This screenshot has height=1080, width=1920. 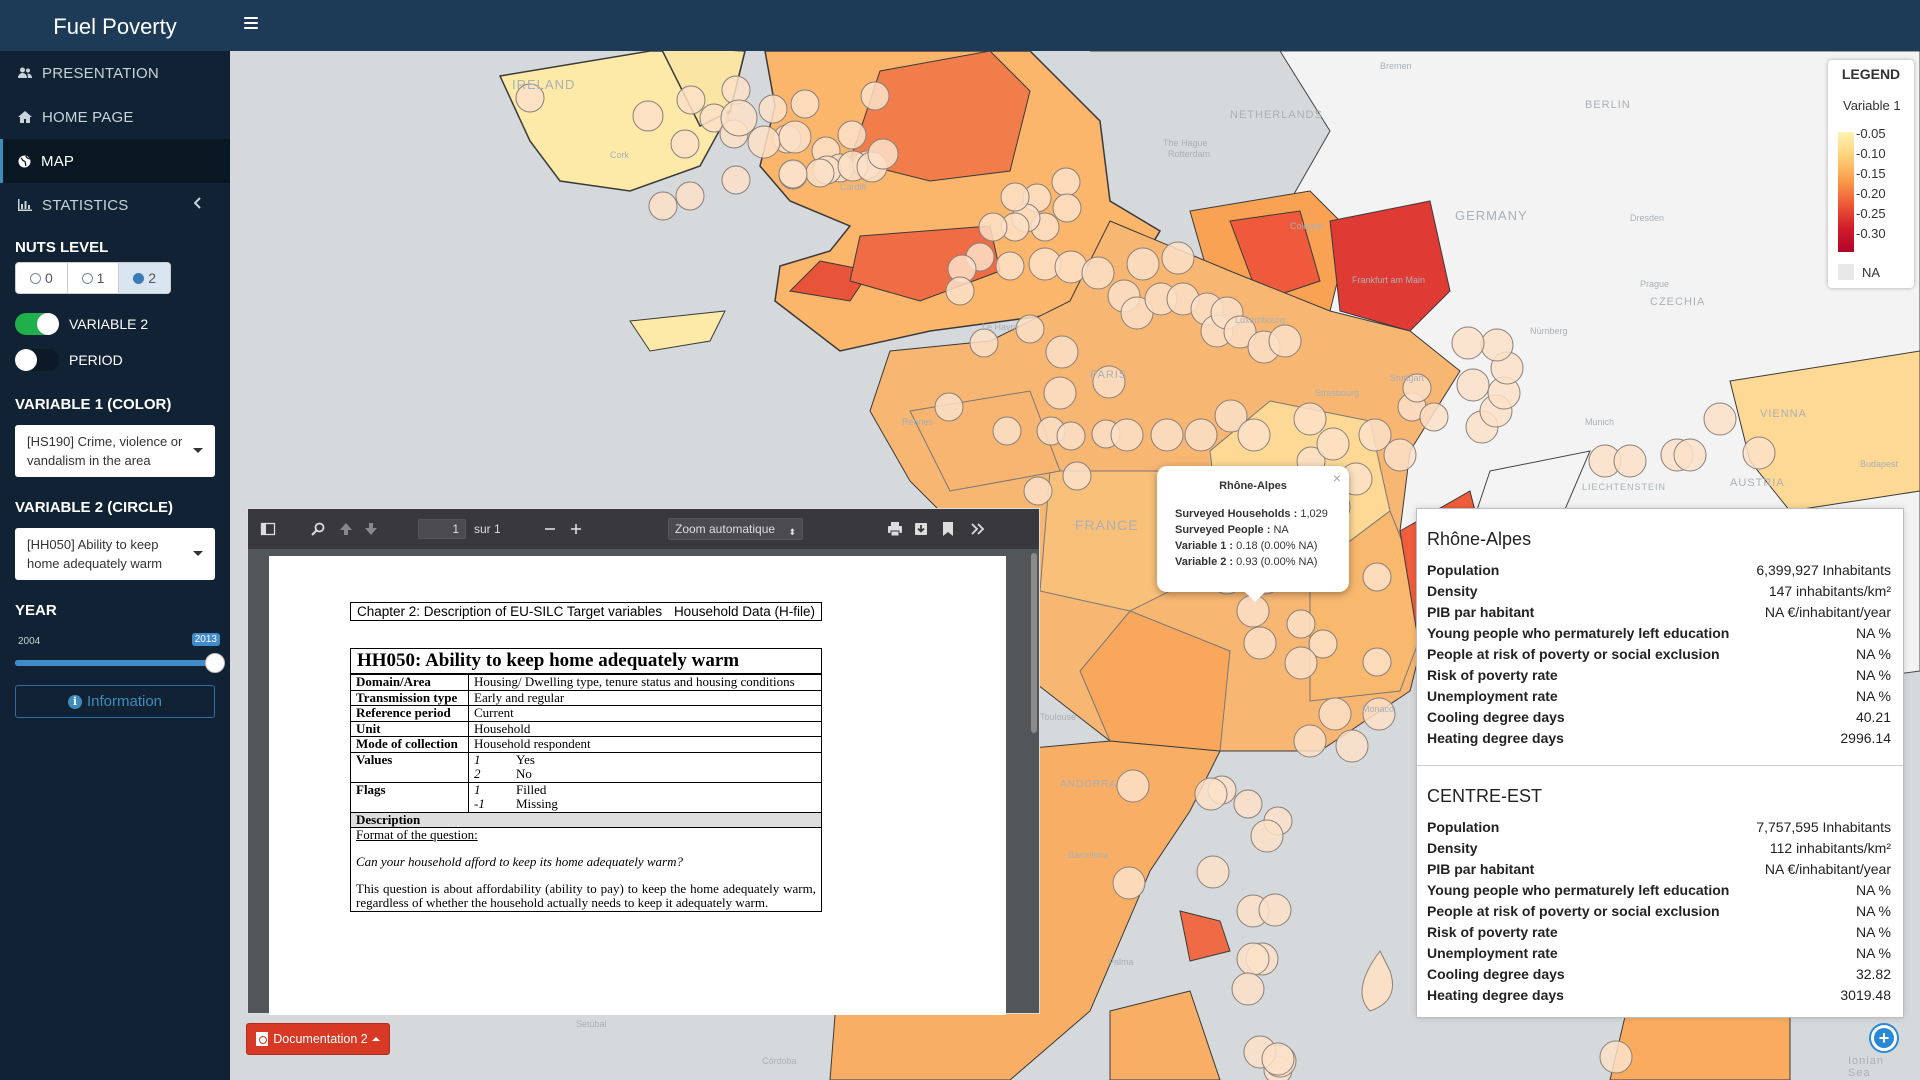 I want to click on year-slider-track, so click(x=120, y=663).